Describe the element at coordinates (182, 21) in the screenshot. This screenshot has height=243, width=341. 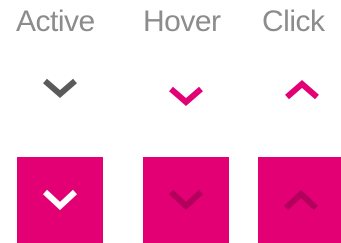
I see `label-hover: Hover` at that location.